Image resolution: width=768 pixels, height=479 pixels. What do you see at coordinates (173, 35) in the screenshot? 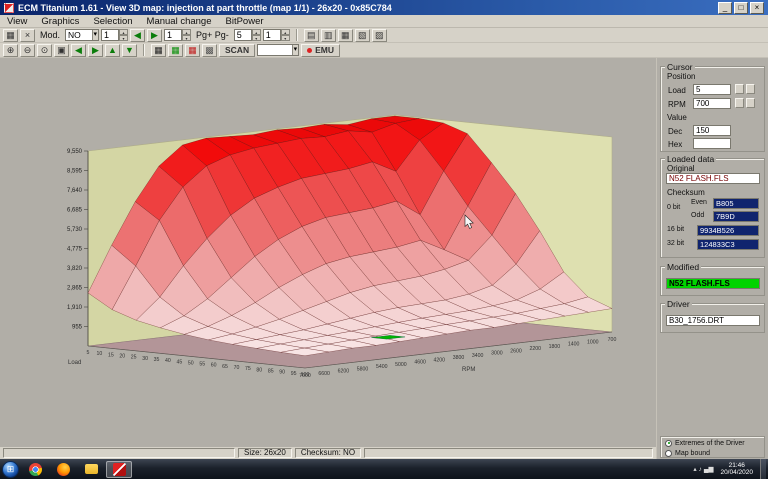
I see `col-step-field: 1` at bounding box center [173, 35].